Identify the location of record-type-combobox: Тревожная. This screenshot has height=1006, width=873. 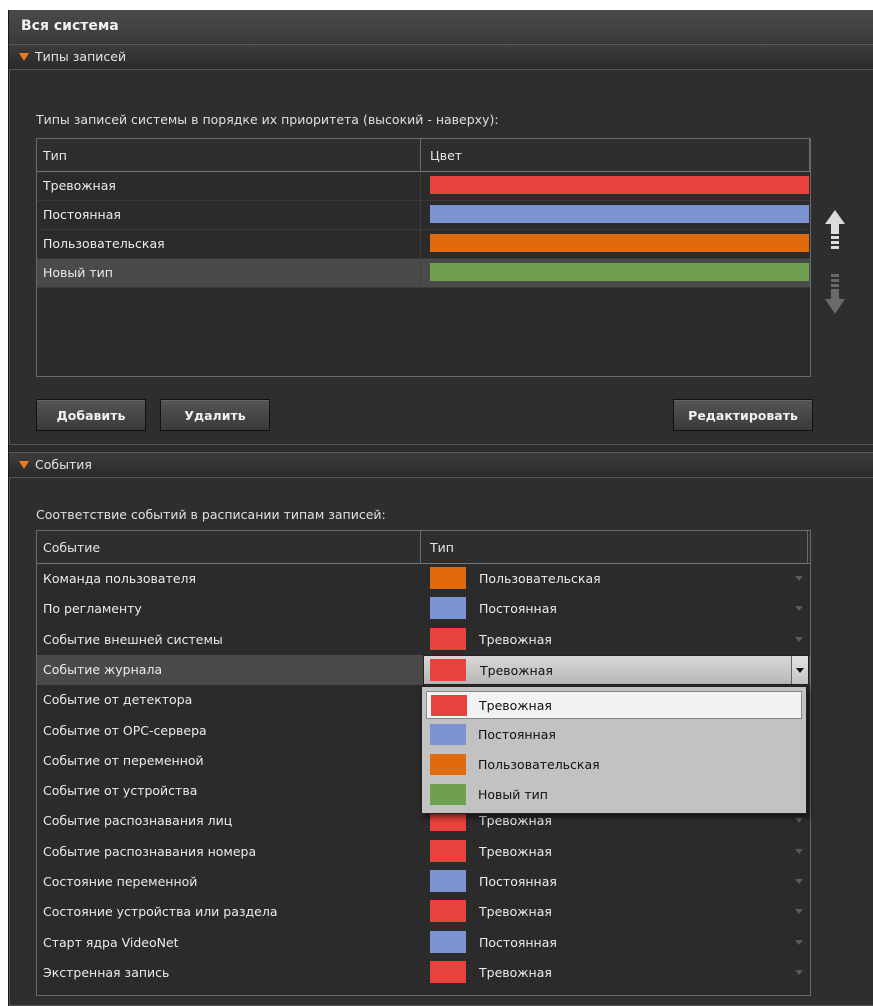
(616, 669).